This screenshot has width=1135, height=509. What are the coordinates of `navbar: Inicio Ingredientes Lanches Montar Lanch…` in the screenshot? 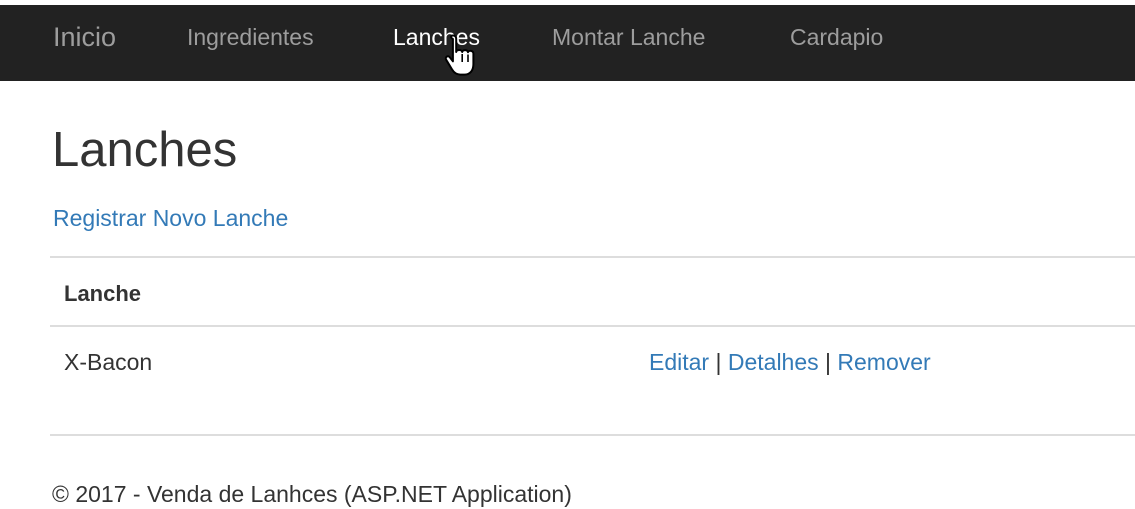 It's located at (567, 43).